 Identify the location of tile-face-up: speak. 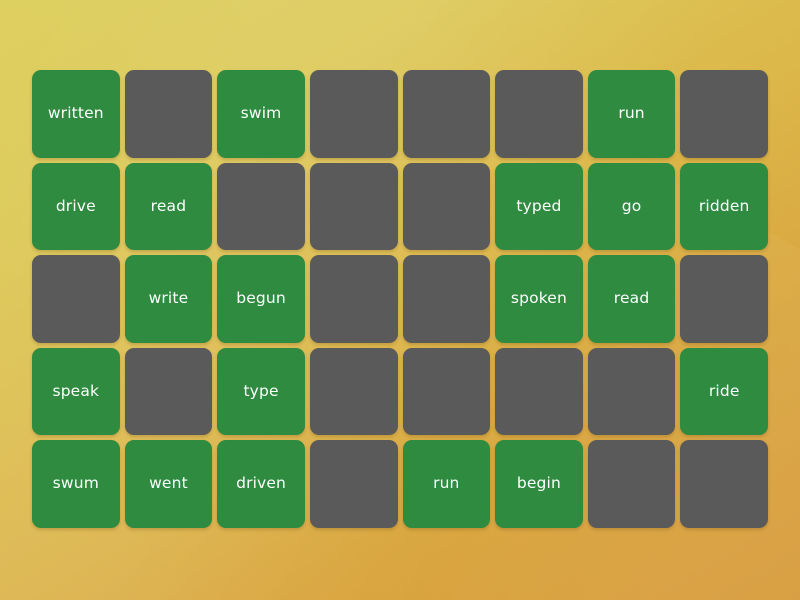
(76, 391).